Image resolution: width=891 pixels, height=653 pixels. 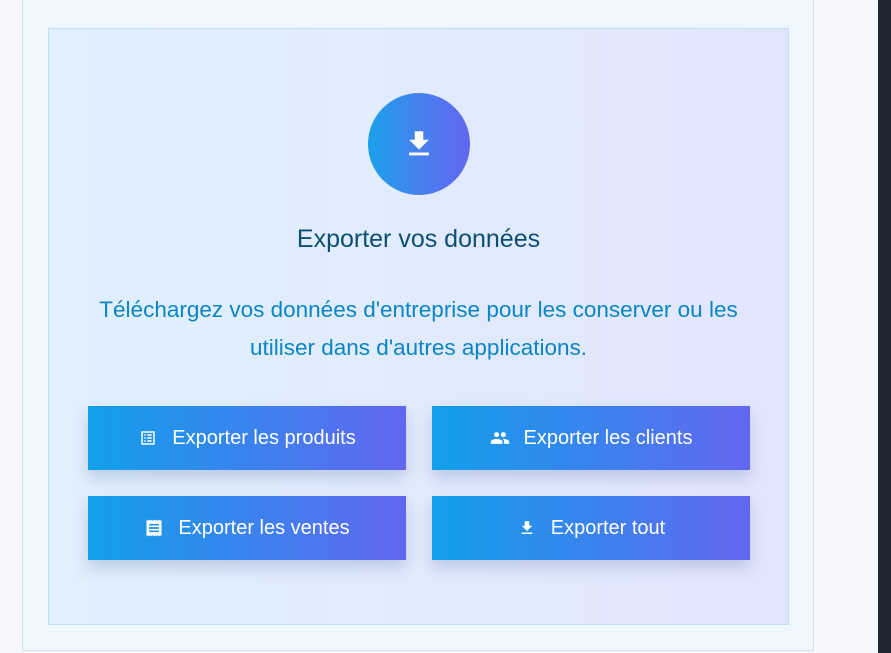 What do you see at coordinates (418, 239) in the screenshot?
I see `page-title: Exporter vos données` at bounding box center [418, 239].